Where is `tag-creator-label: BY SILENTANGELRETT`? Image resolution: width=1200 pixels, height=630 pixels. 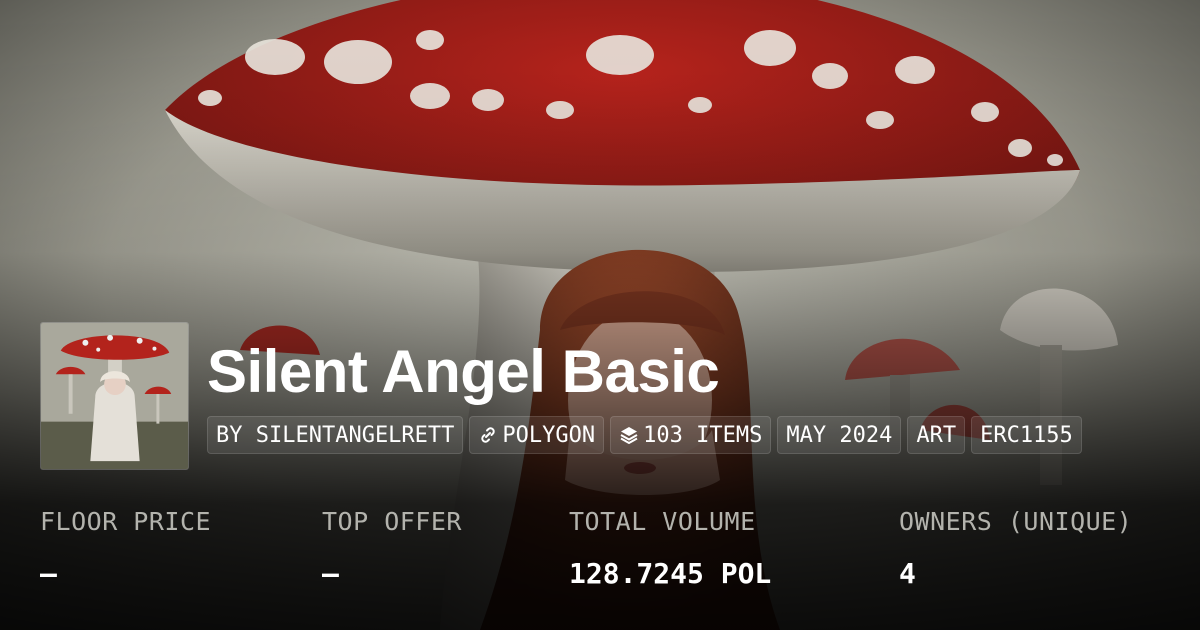
tag-creator-label: BY SILENTANGELRETT is located at coordinates (335, 435).